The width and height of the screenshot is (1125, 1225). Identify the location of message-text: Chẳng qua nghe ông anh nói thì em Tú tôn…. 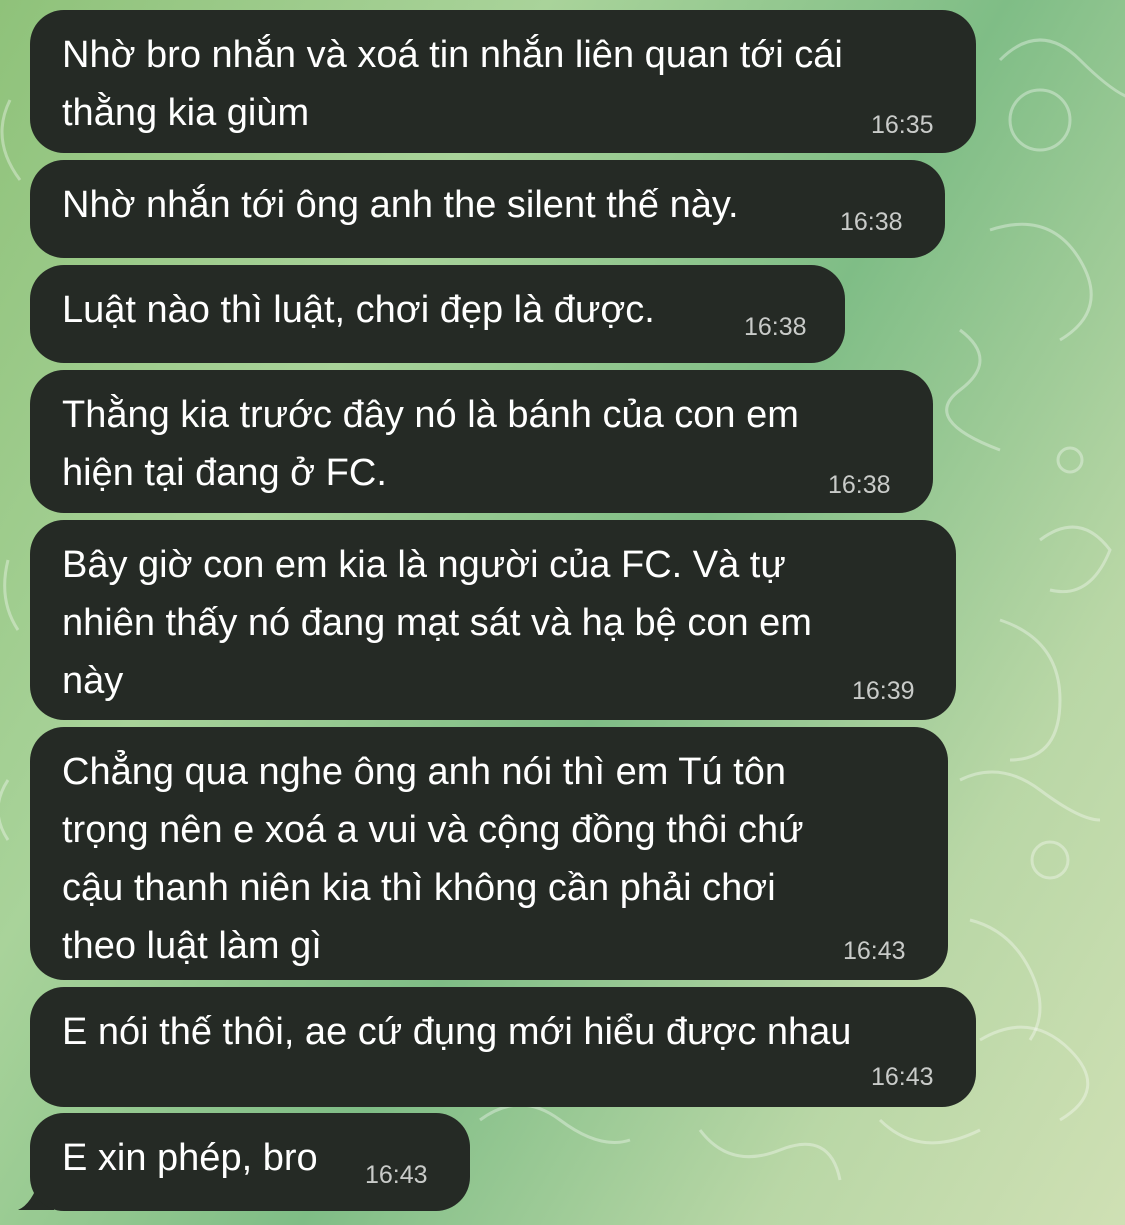
(433, 859).